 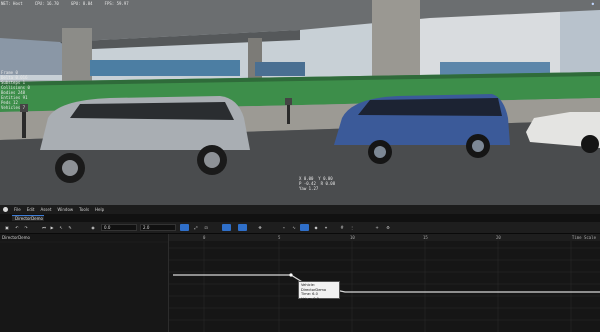 What do you see at coordinates (352, 227) in the screenshot?
I see `filter-icon: ⋮` at bounding box center [352, 227].